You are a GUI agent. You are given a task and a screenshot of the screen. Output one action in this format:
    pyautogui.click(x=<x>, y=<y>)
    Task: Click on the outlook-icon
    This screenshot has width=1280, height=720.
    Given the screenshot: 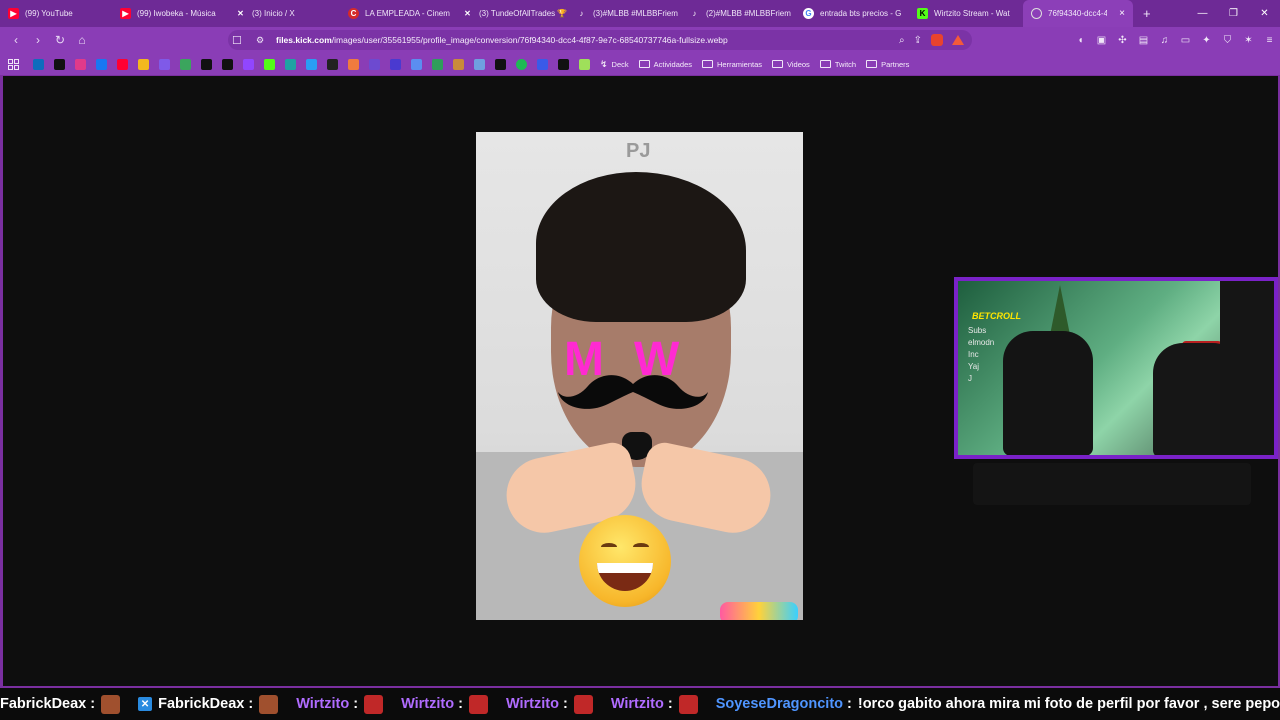 What is the action you would take?
    pyautogui.click(x=38, y=64)
    